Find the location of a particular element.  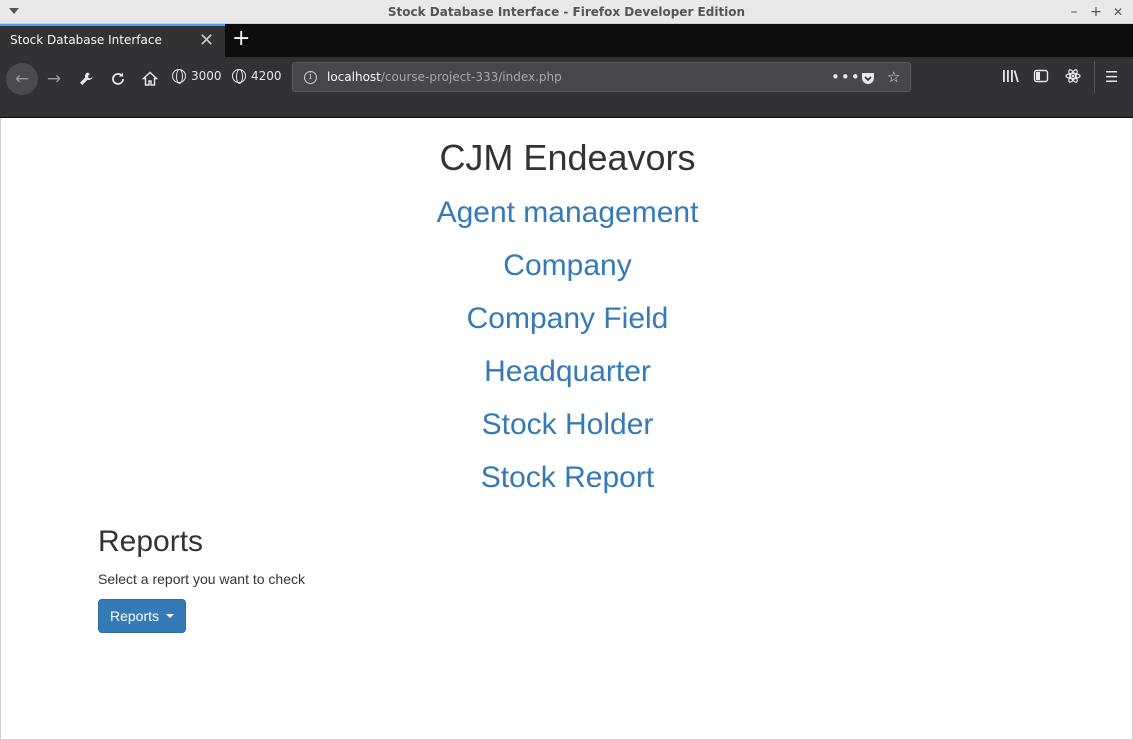

react-devtools-icon is located at coordinates (1073, 78).